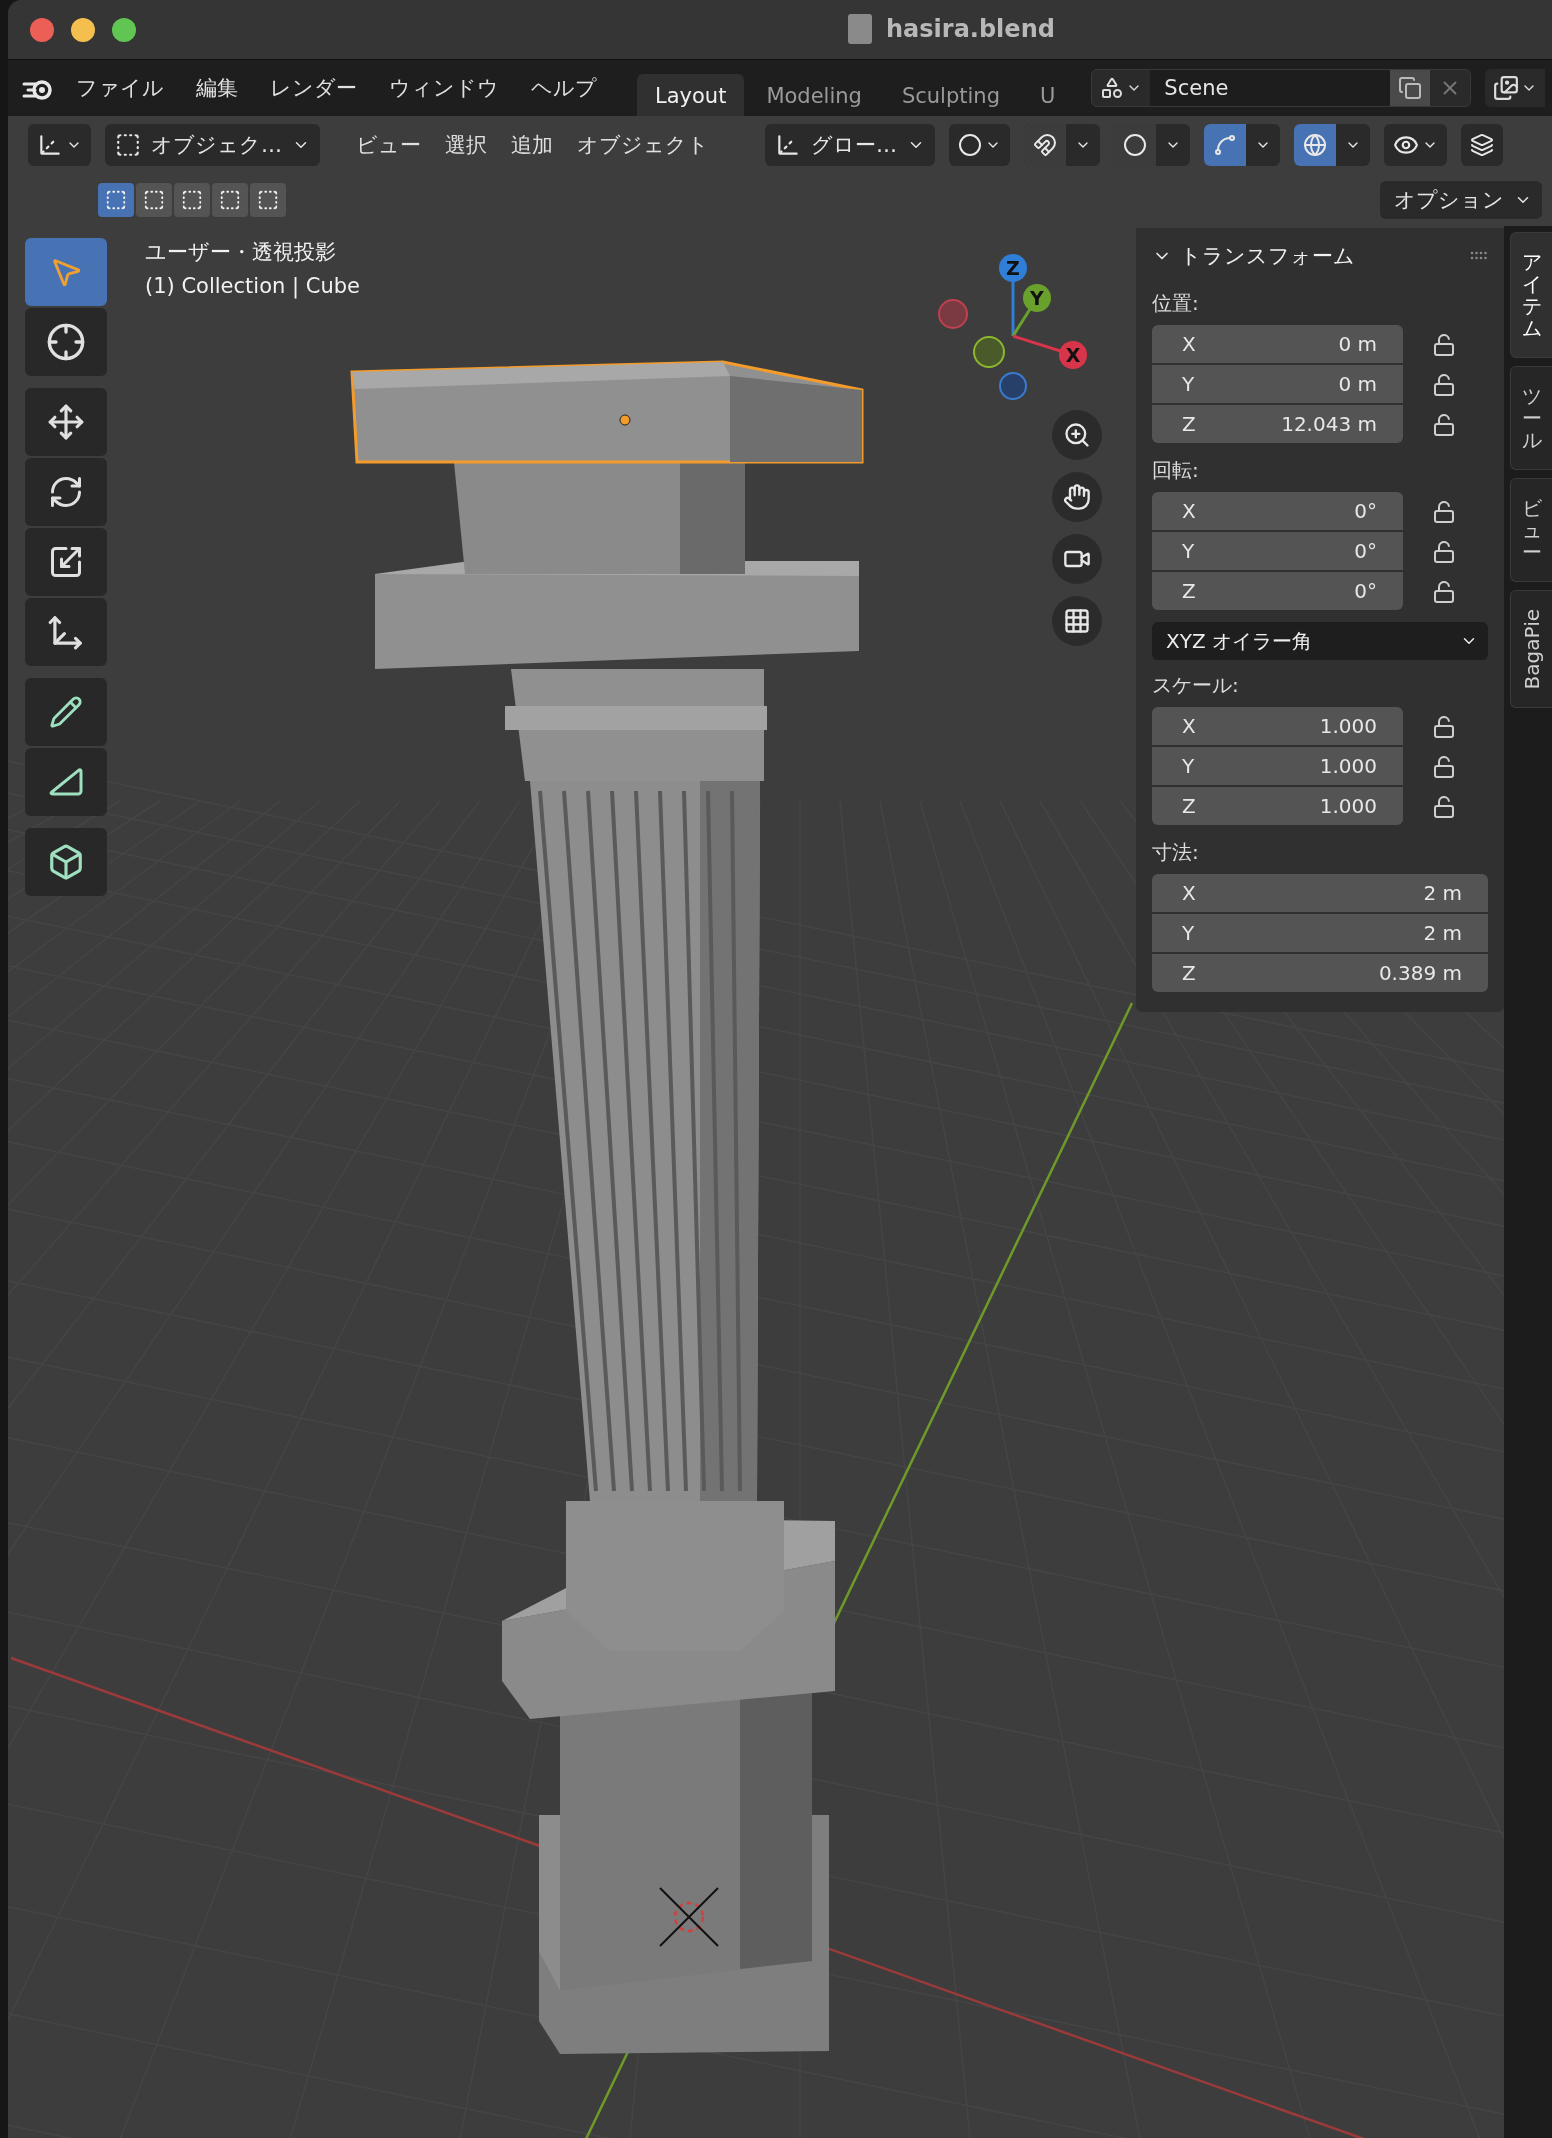  Describe the element at coordinates (1176, 852) in the screenshot. I see `group-label: 寸法:` at that location.